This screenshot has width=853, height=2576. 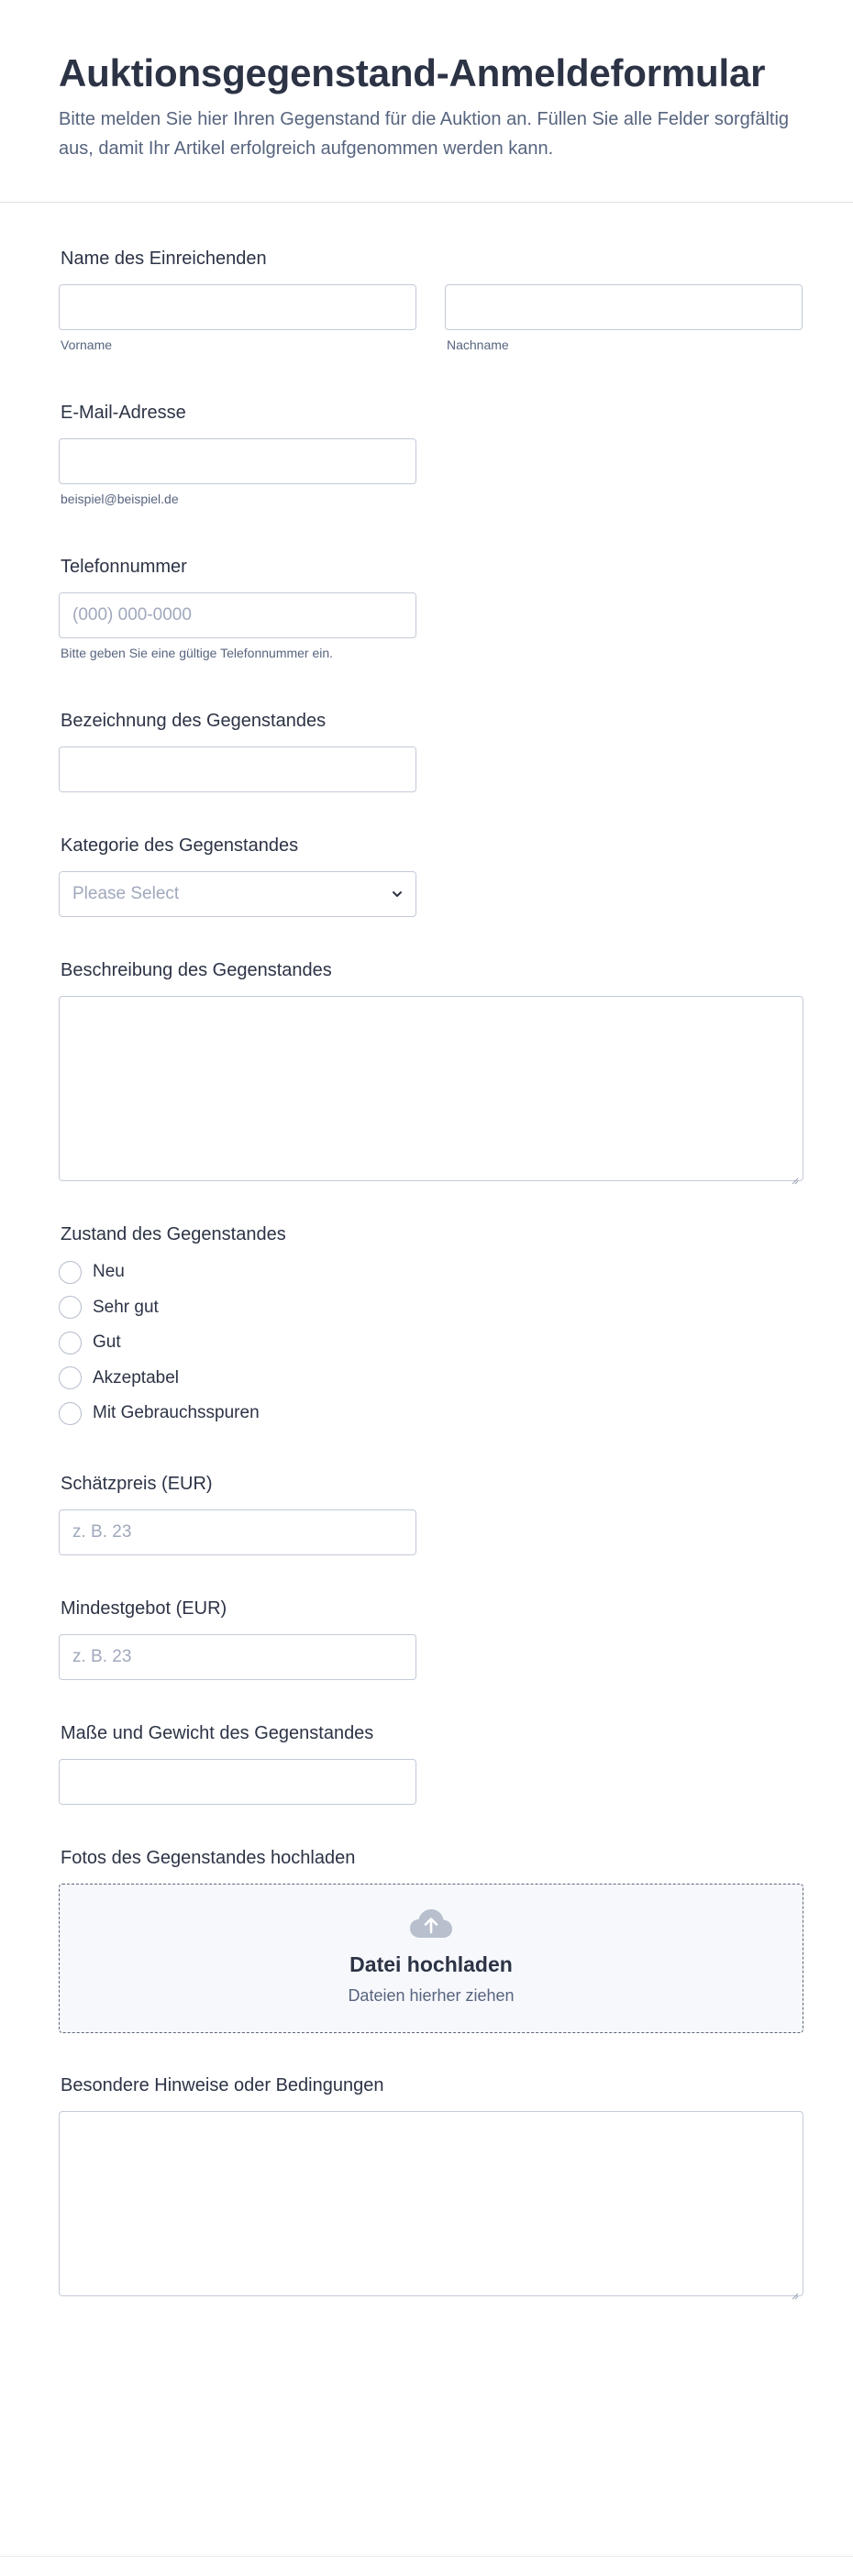 What do you see at coordinates (137, 1484) in the screenshot?
I see `estimate-label: Schätzpreis (EUR)` at bounding box center [137, 1484].